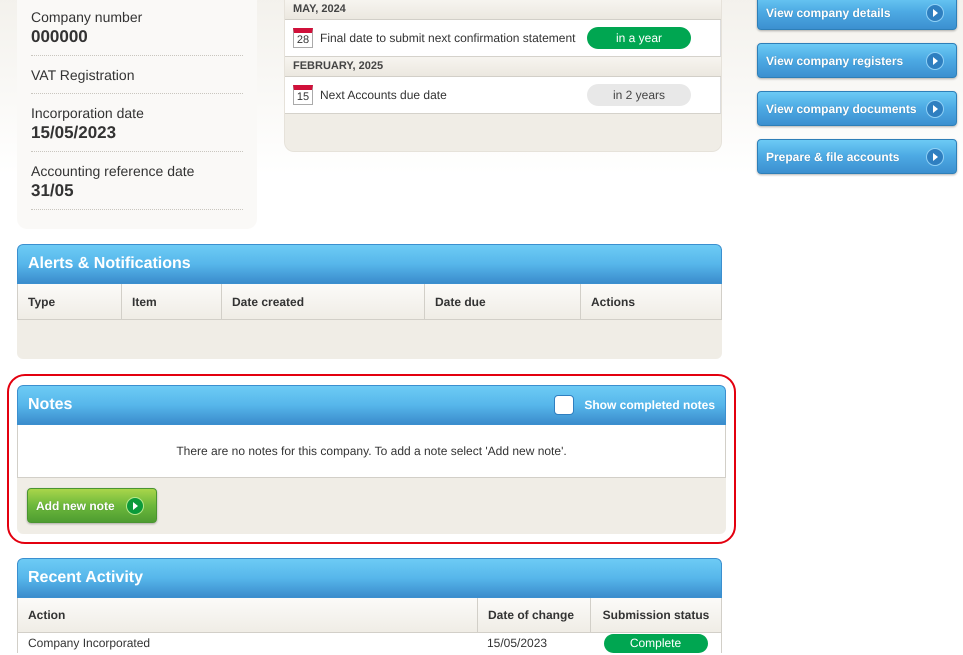 This screenshot has width=963, height=655. Describe the element at coordinates (41, 302) in the screenshot. I see `column-header: Type` at that location.